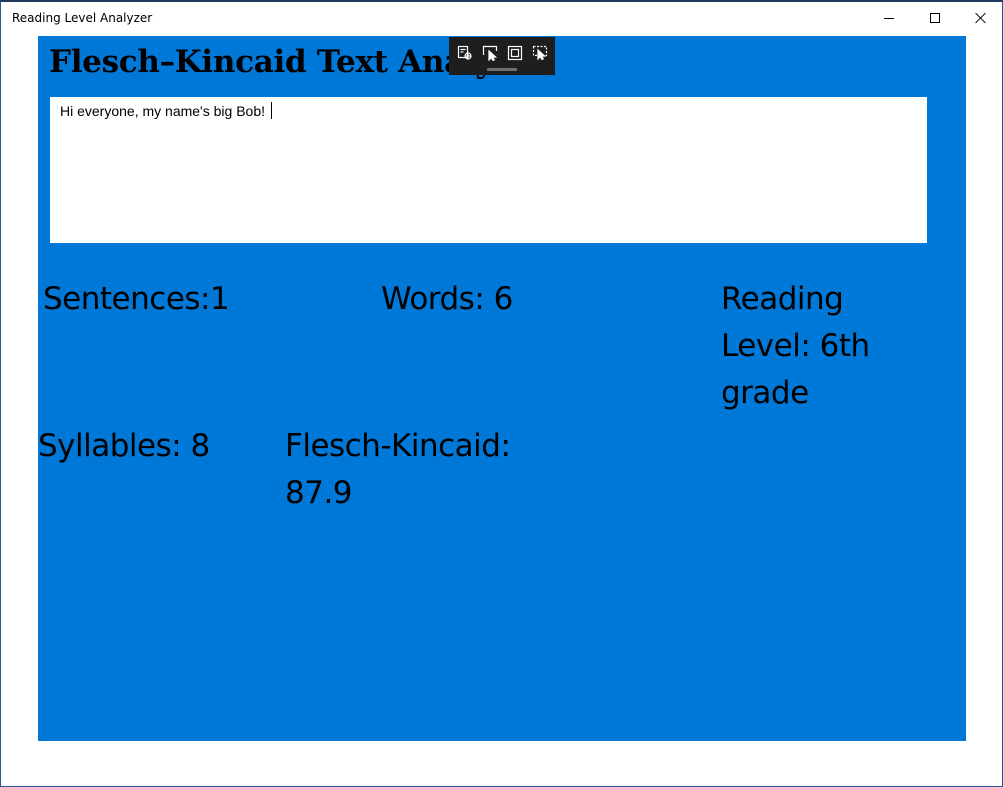  Describe the element at coordinates (271, 110) in the screenshot. I see `text-caret` at that location.